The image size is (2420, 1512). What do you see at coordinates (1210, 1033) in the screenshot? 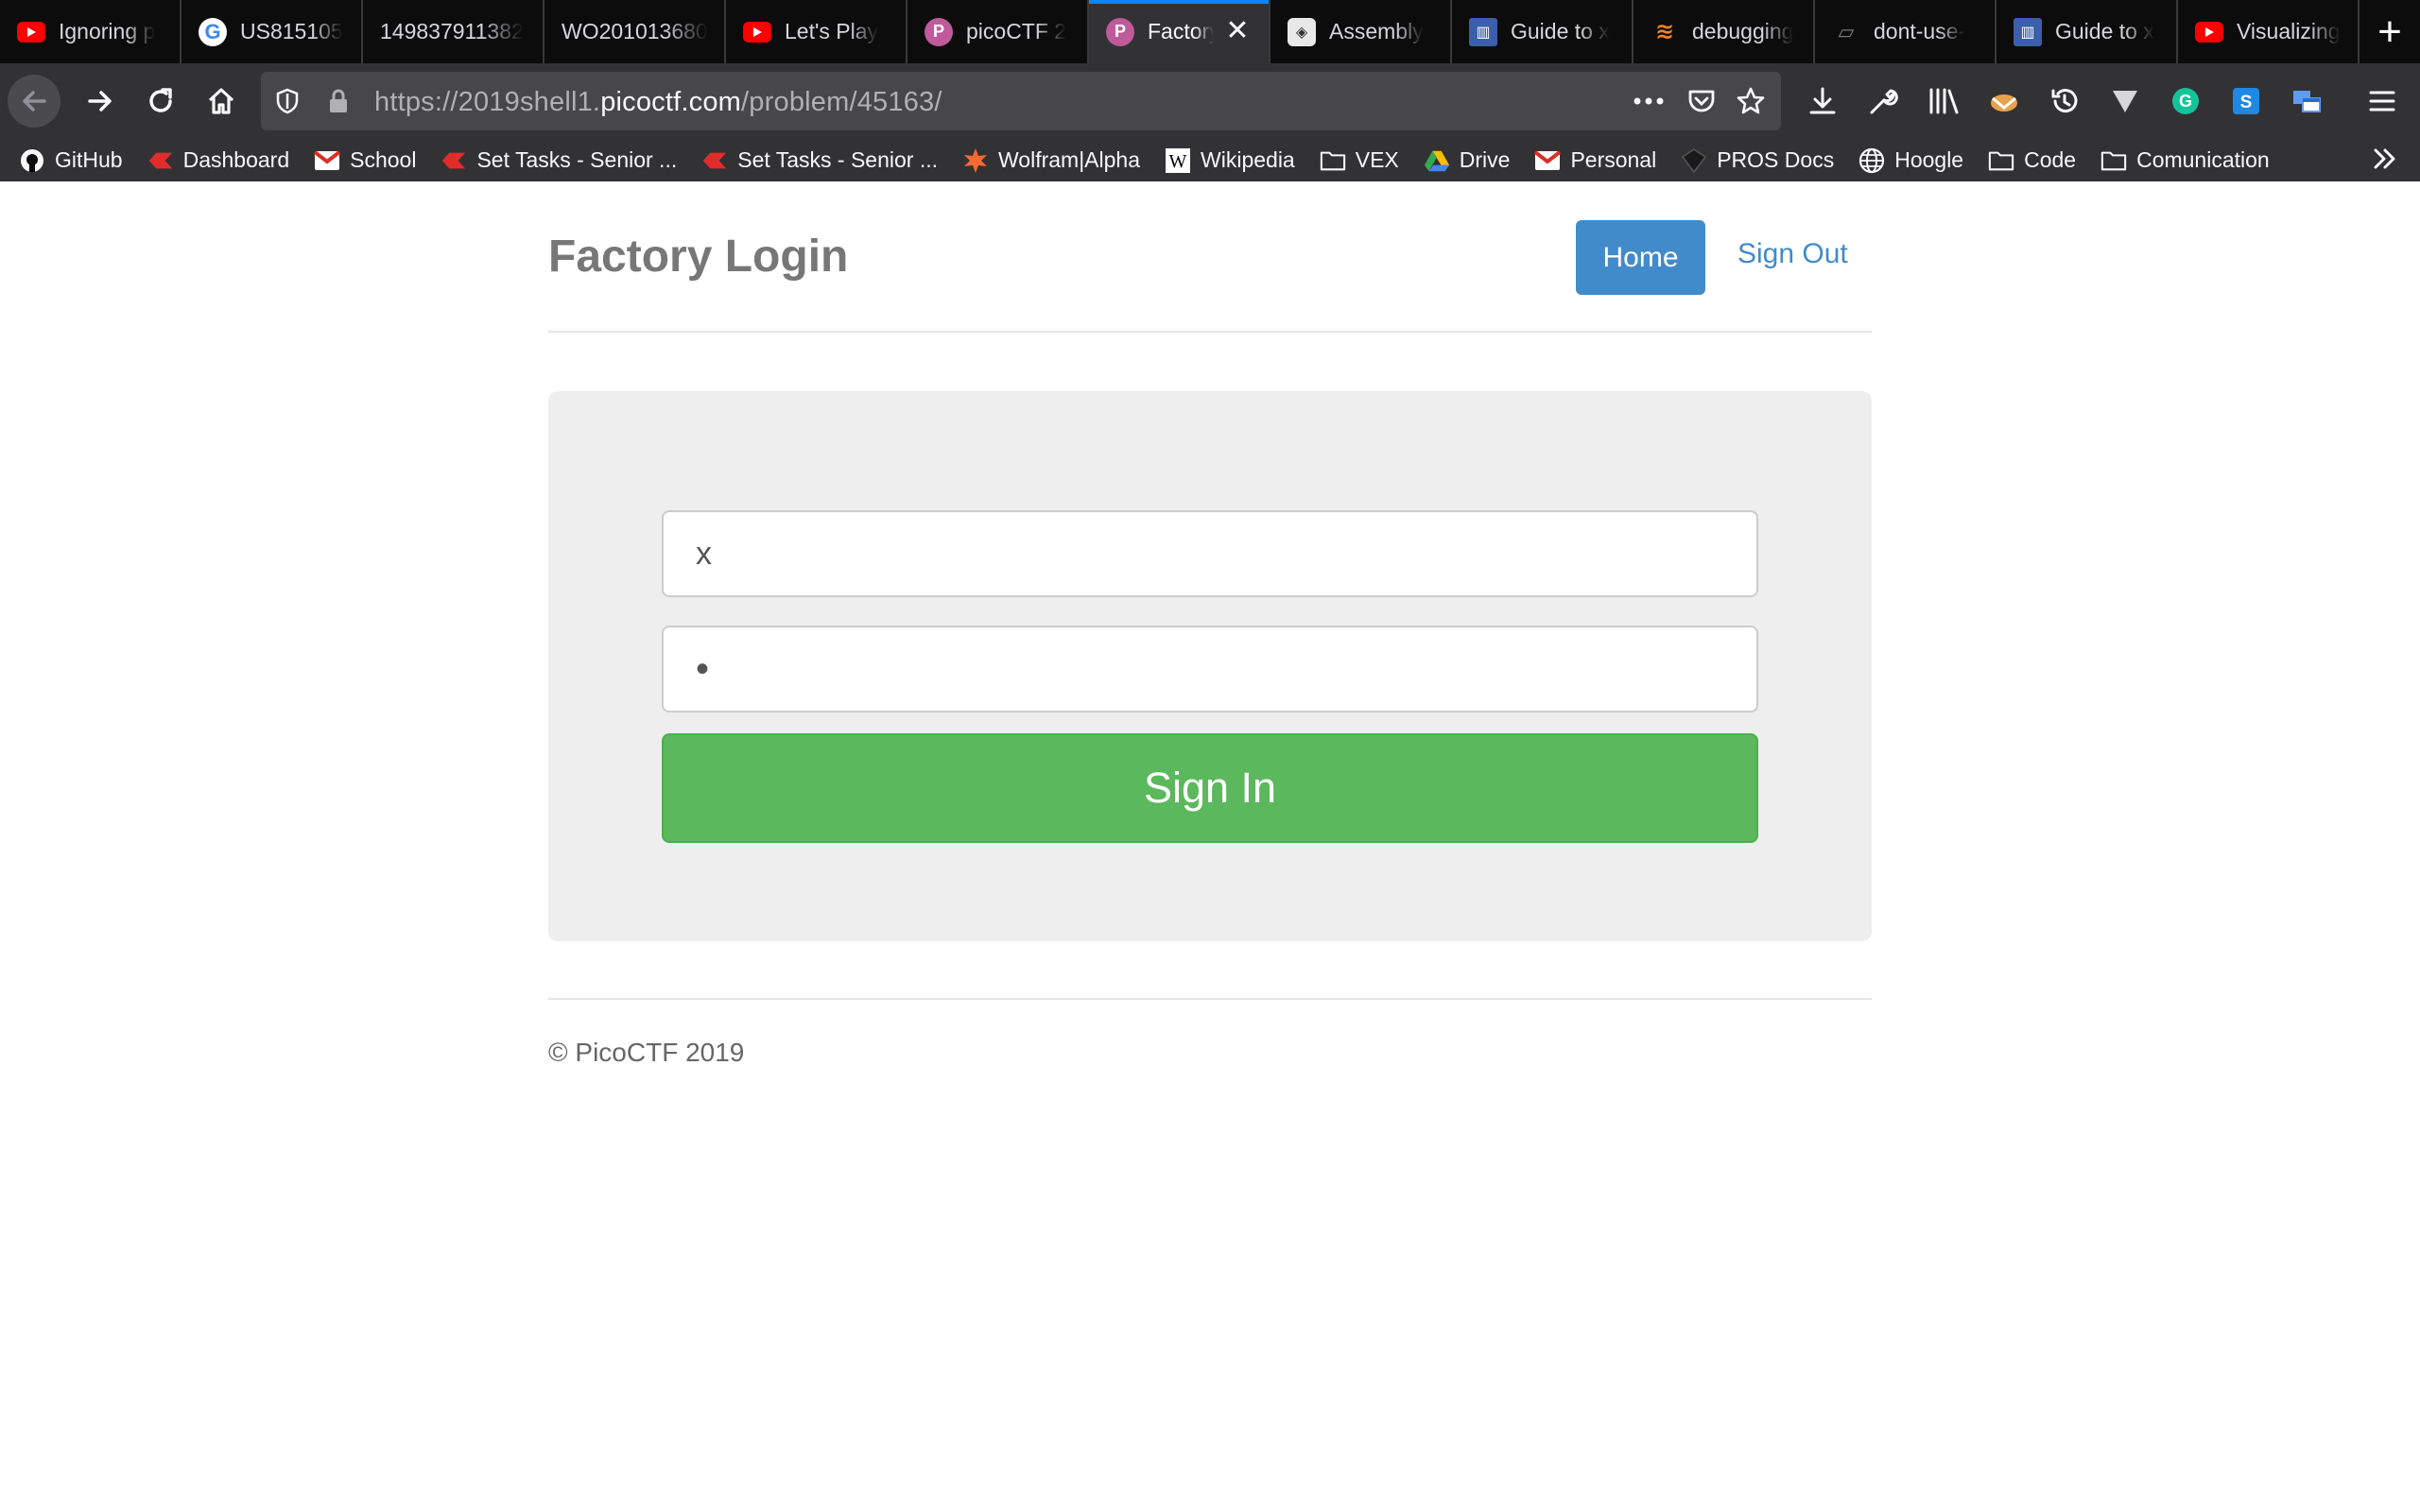
I see `footer-copyright: © PicoCTF 2019` at bounding box center [1210, 1033].